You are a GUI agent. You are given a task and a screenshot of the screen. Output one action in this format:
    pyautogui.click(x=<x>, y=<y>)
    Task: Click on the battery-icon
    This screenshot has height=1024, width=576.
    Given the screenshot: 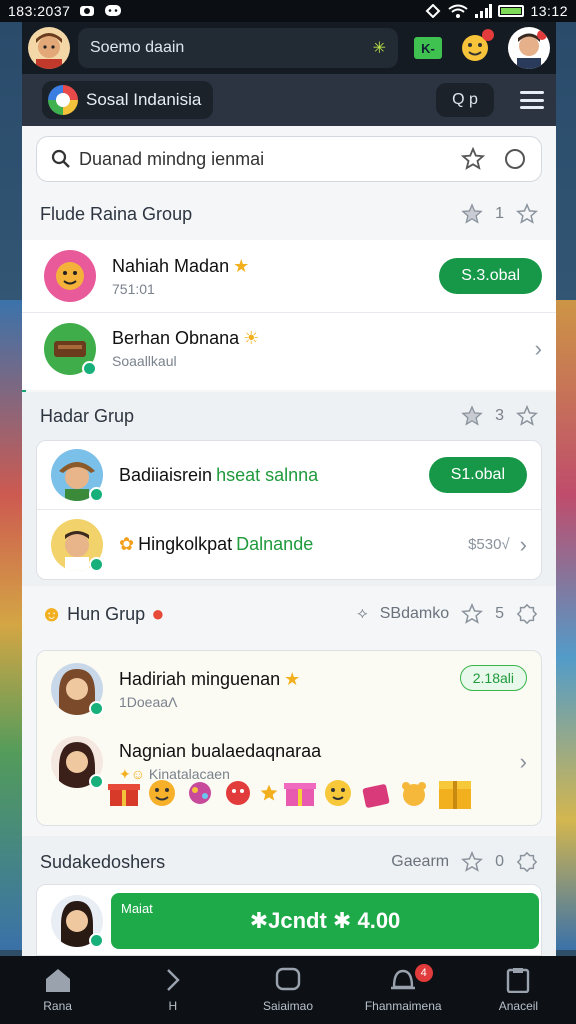 What is the action you would take?
    pyautogui.click(x=511, y=11)
    